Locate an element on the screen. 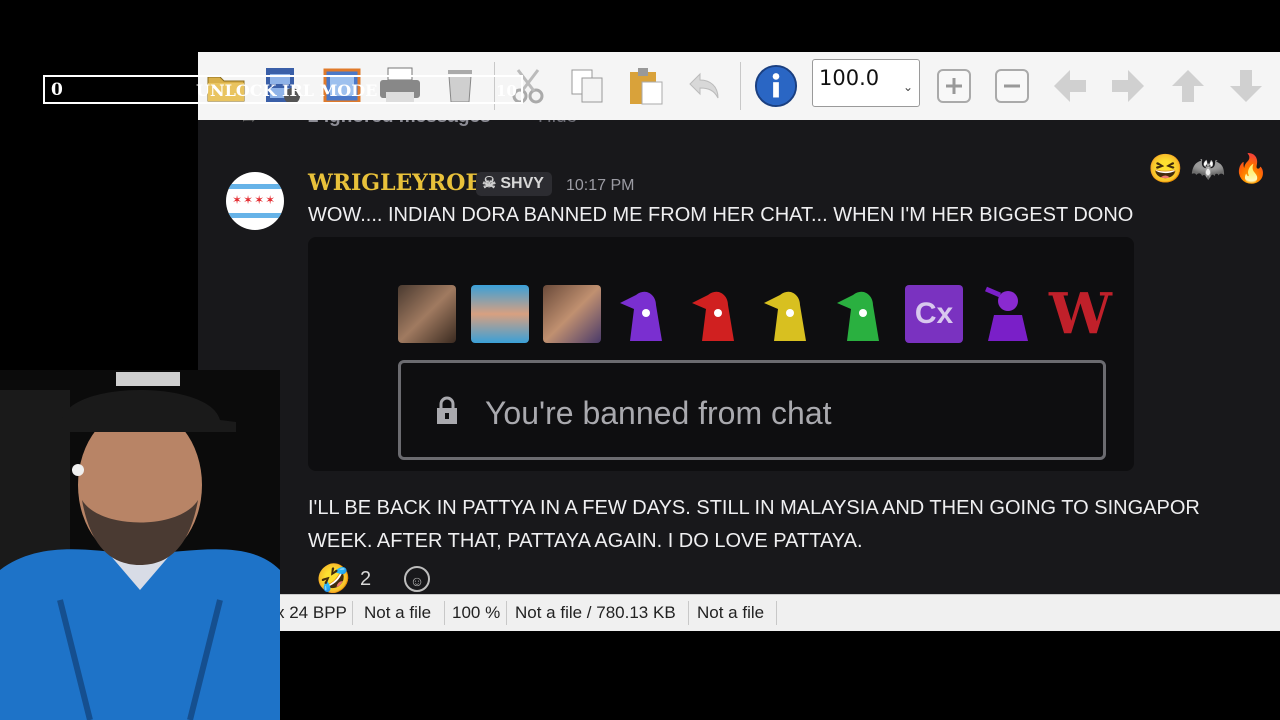 The image size is (1280, 720). message-timestamp: 10:17 PM is located at coordinates (600, 185).